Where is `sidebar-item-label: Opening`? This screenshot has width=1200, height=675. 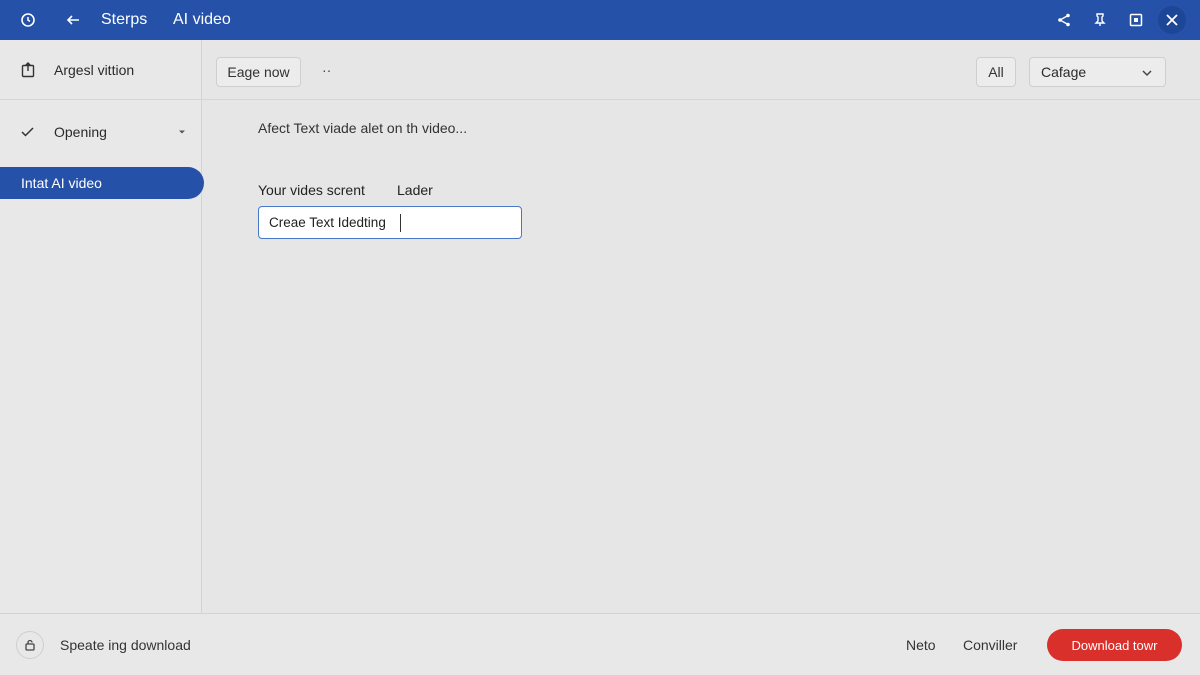 sidebar-item-label: Opening is located at coordinates (80, 132).